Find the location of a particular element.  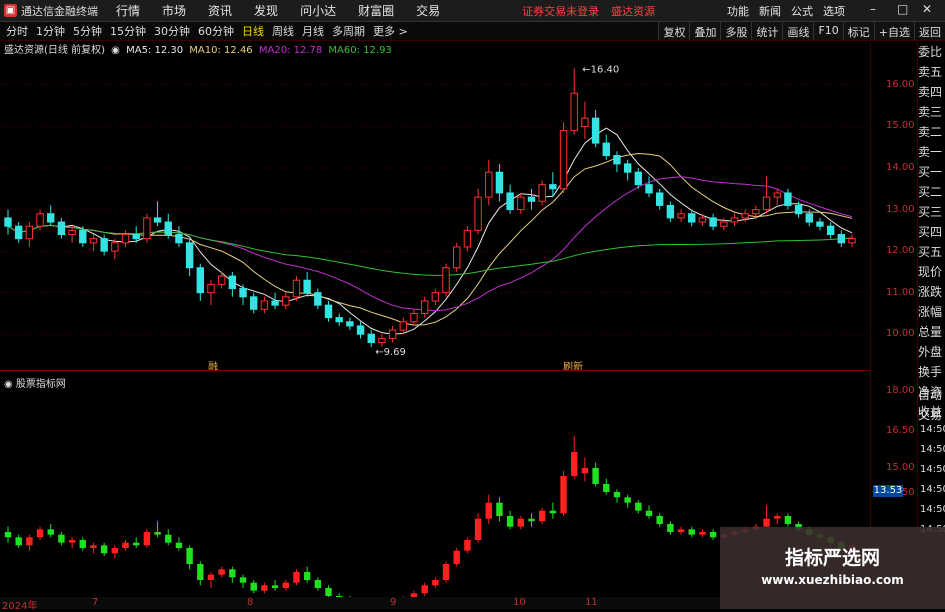

maximize-icon: □ is located at coordinates (902, 9).